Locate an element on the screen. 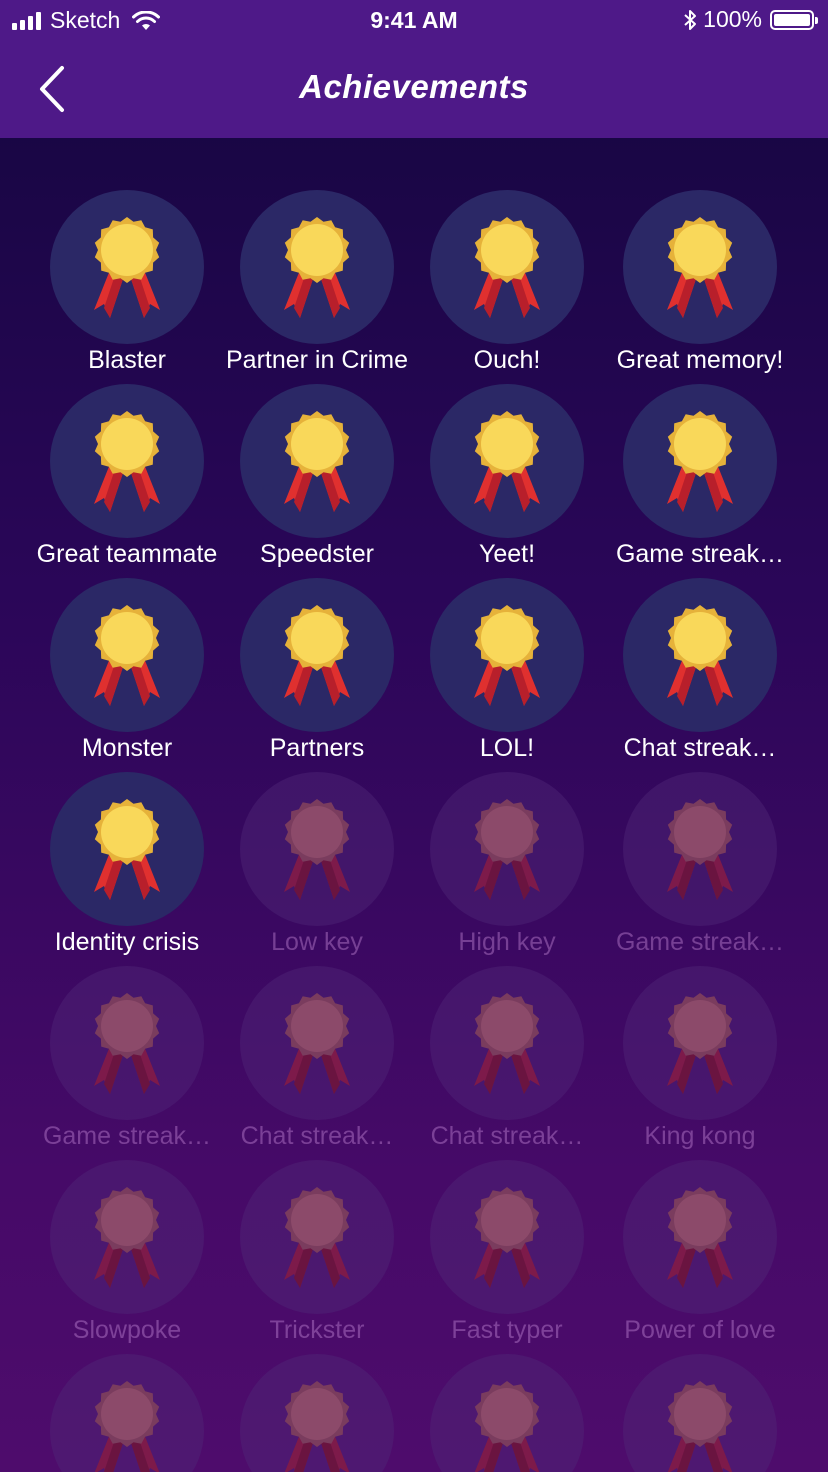 Image resolution: width=828 pixels, height=1472 pixels. achievement-label: Identity crisis is located at coordinates (127, 942).